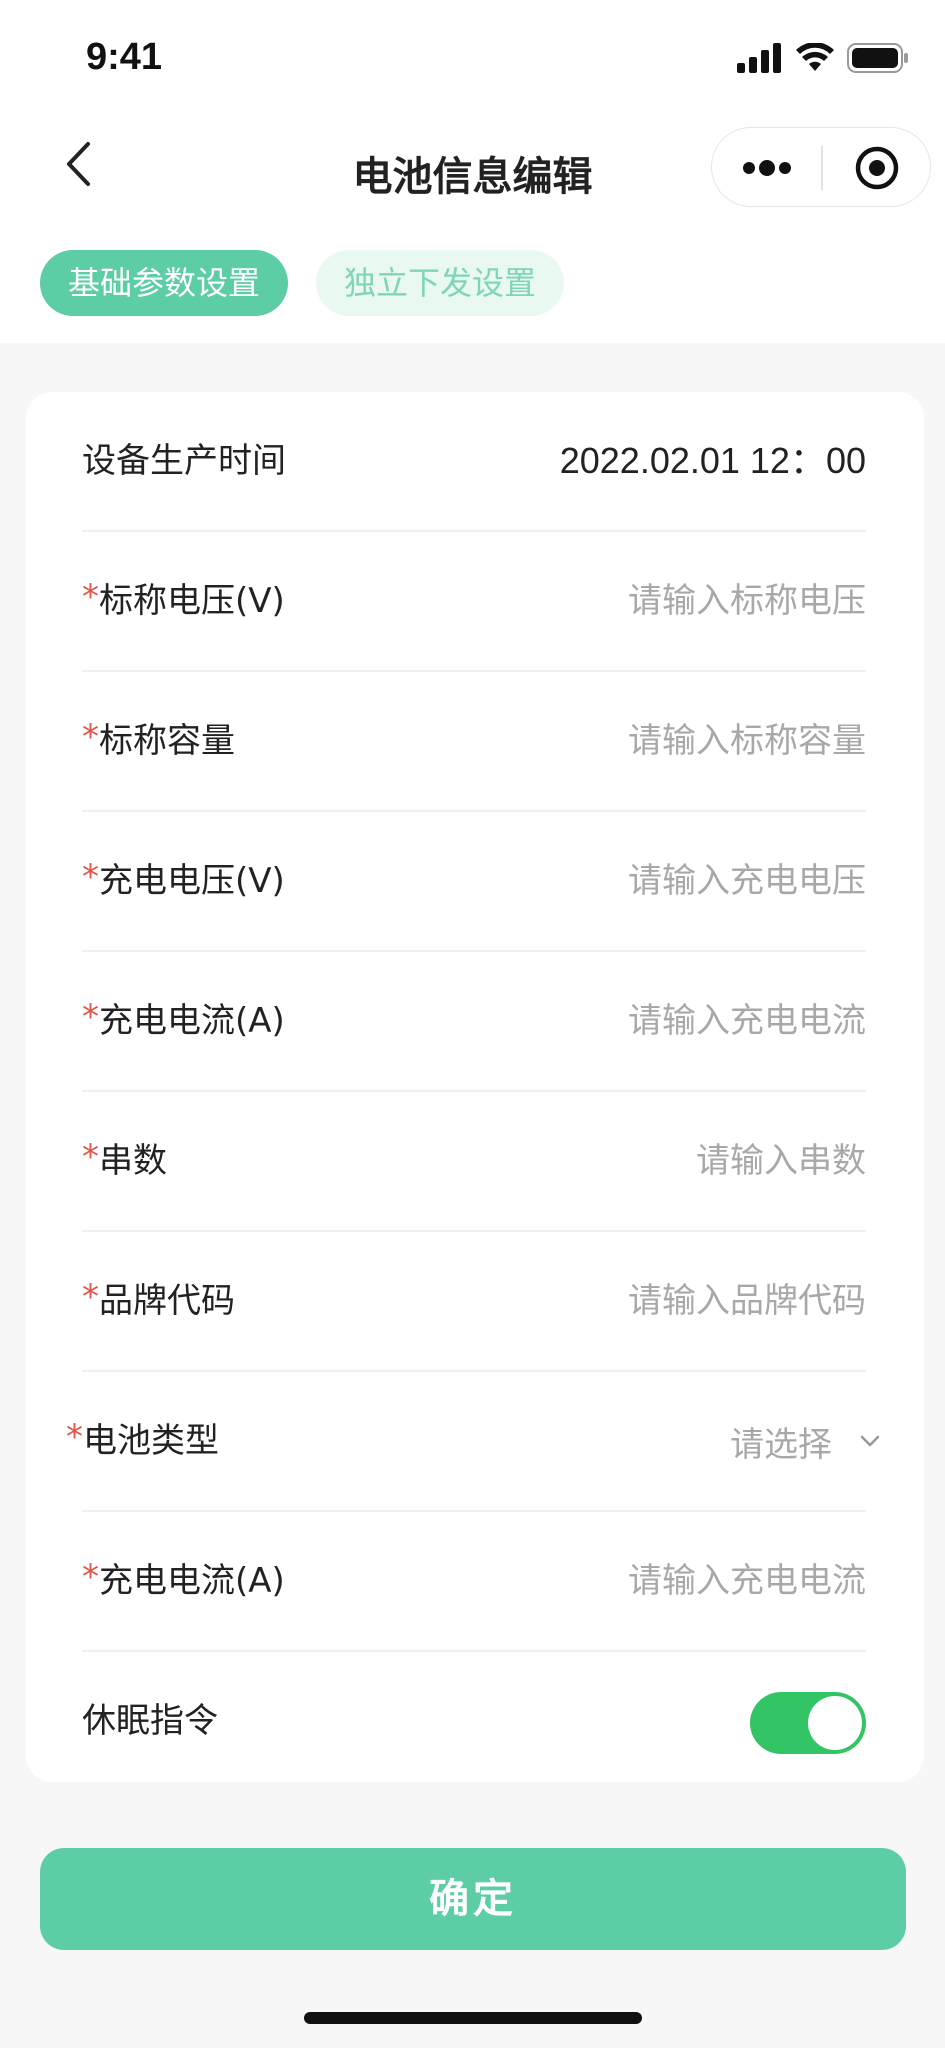 The height and width of the screenshot is (2048, 945). What do you see at coordinates (760, 60) in the screenshot?
I see `signal-icon` at bounding box center [760, 60].